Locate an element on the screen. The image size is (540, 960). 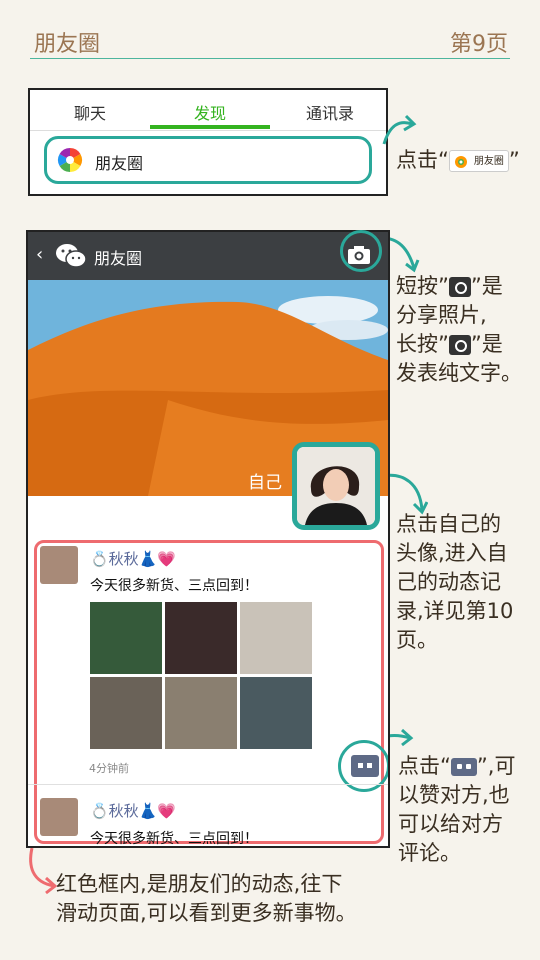
note-avatar: 点击自己的 头像,进入自 己的动态记 录,详见第10 页。 is located at coordinates (454, 582).